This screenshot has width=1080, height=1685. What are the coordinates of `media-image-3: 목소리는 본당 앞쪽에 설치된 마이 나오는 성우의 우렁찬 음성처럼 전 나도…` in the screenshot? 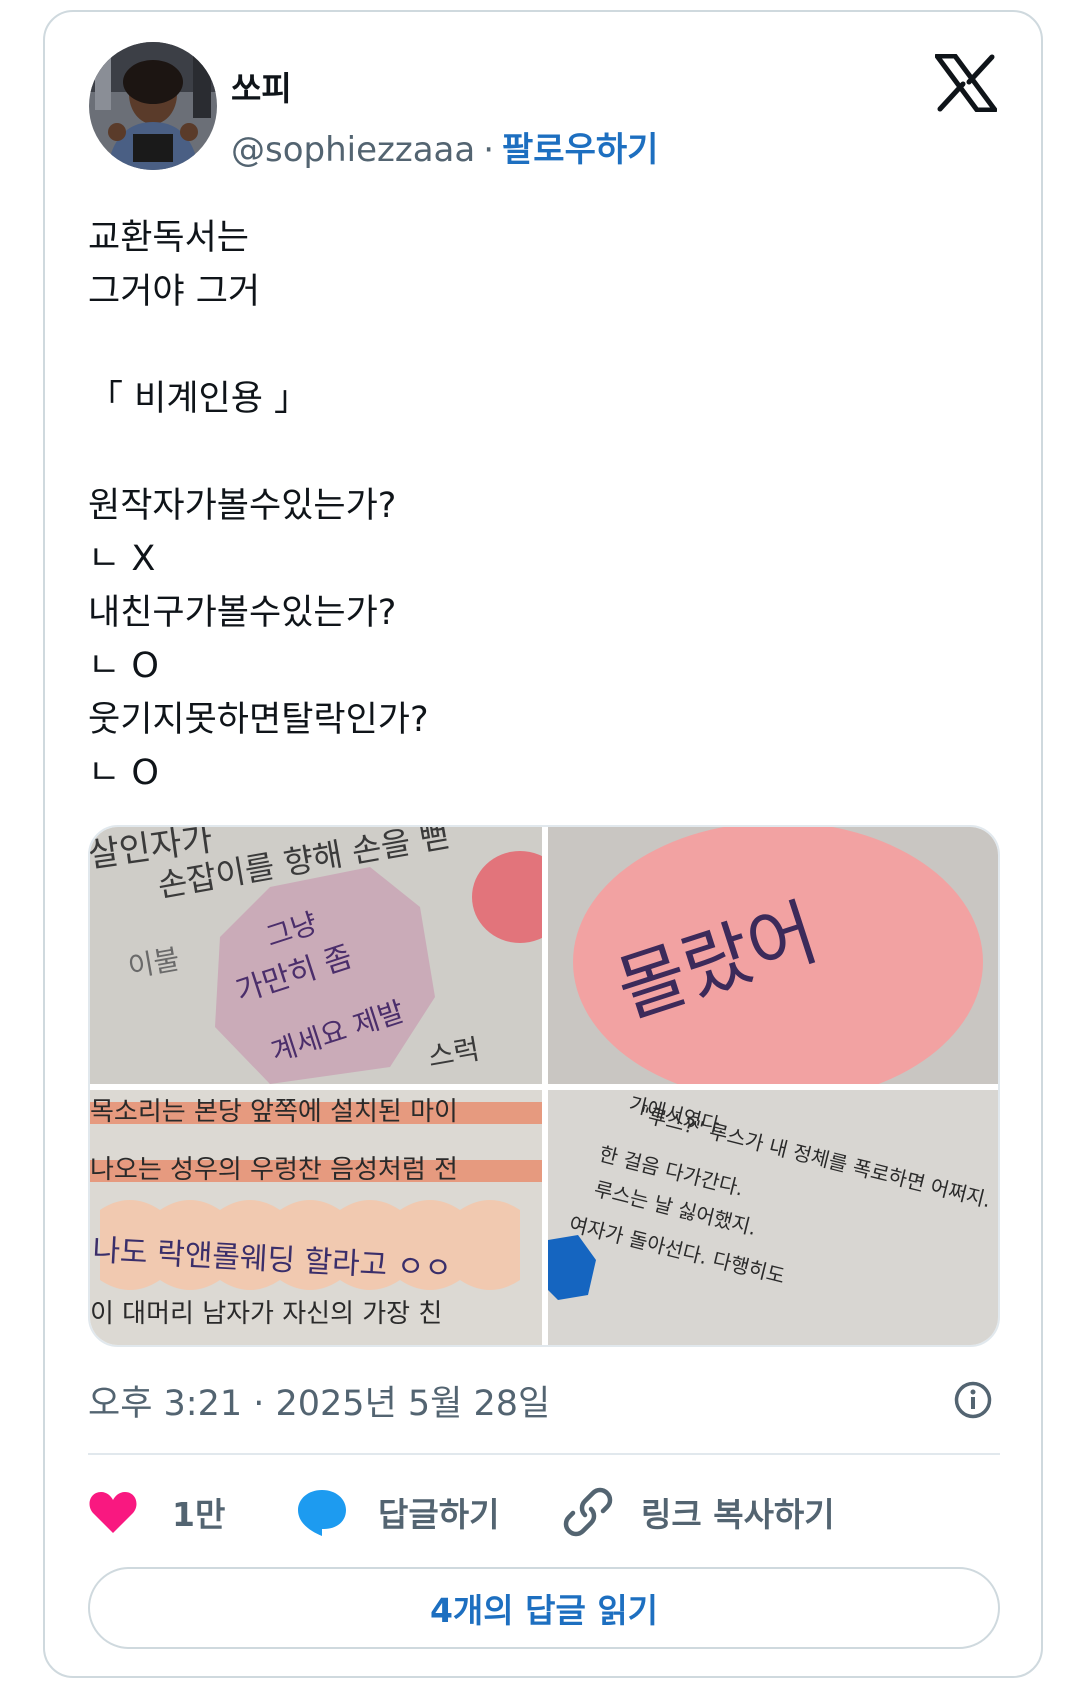 It's located at (316, 1217).